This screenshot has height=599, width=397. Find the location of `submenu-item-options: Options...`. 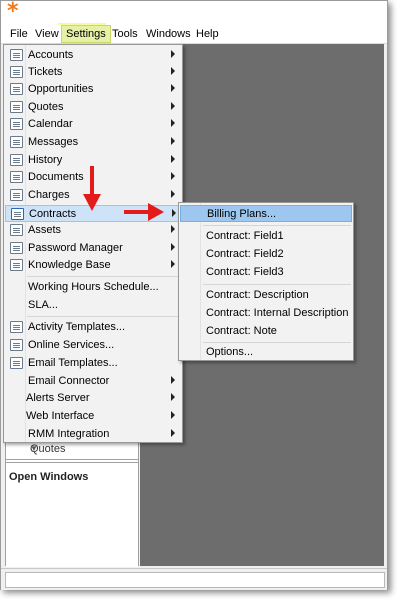

submenu-item-options: Options... is located at coordinates (266, 352).